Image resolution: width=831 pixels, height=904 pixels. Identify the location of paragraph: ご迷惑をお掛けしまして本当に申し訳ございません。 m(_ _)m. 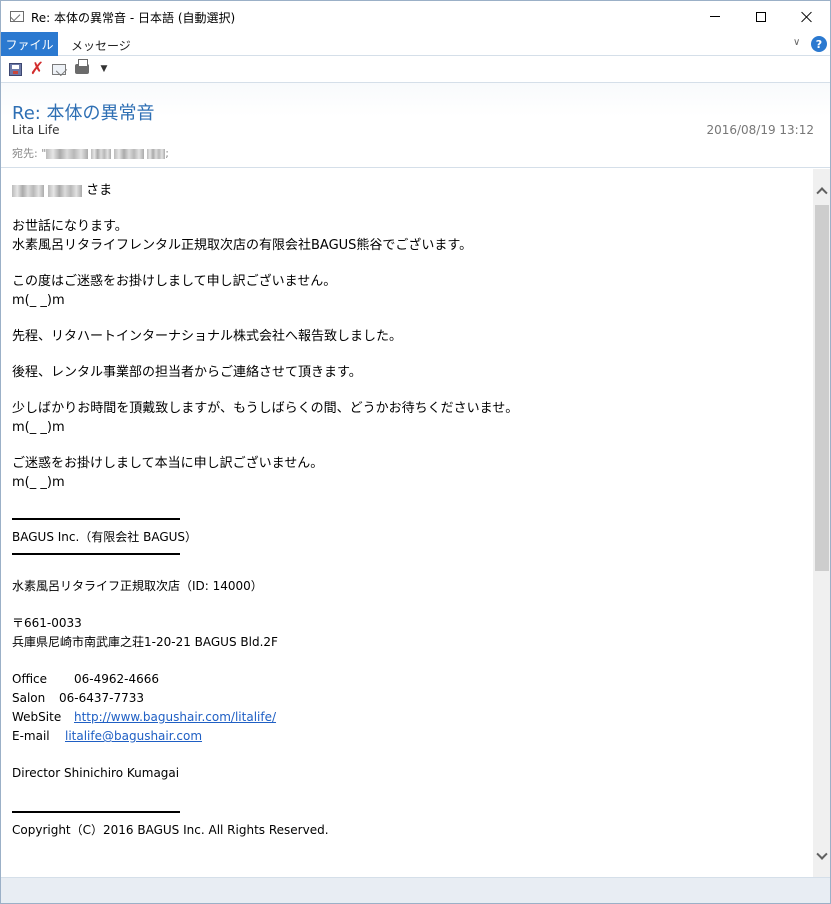
(407, 473).